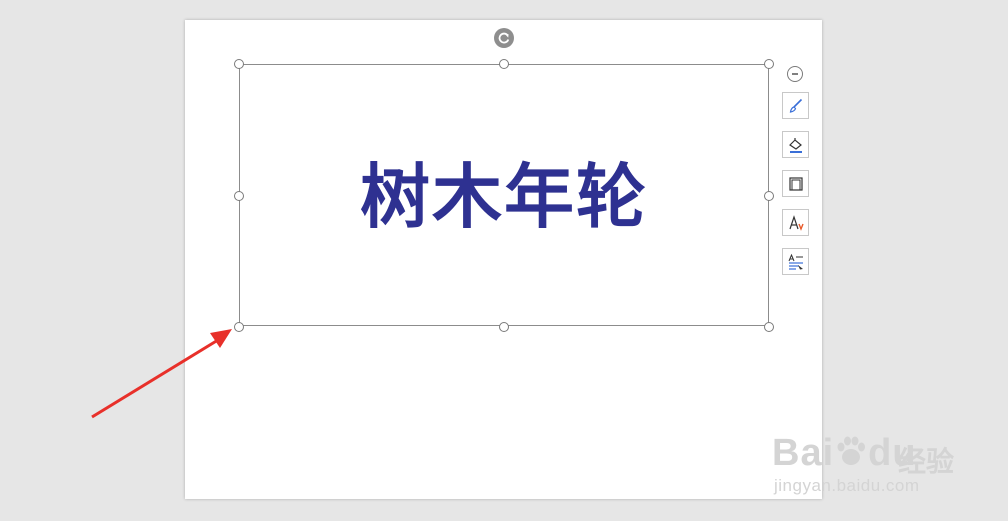  I want to click on resize-handle-top-center, so click(504, 64).